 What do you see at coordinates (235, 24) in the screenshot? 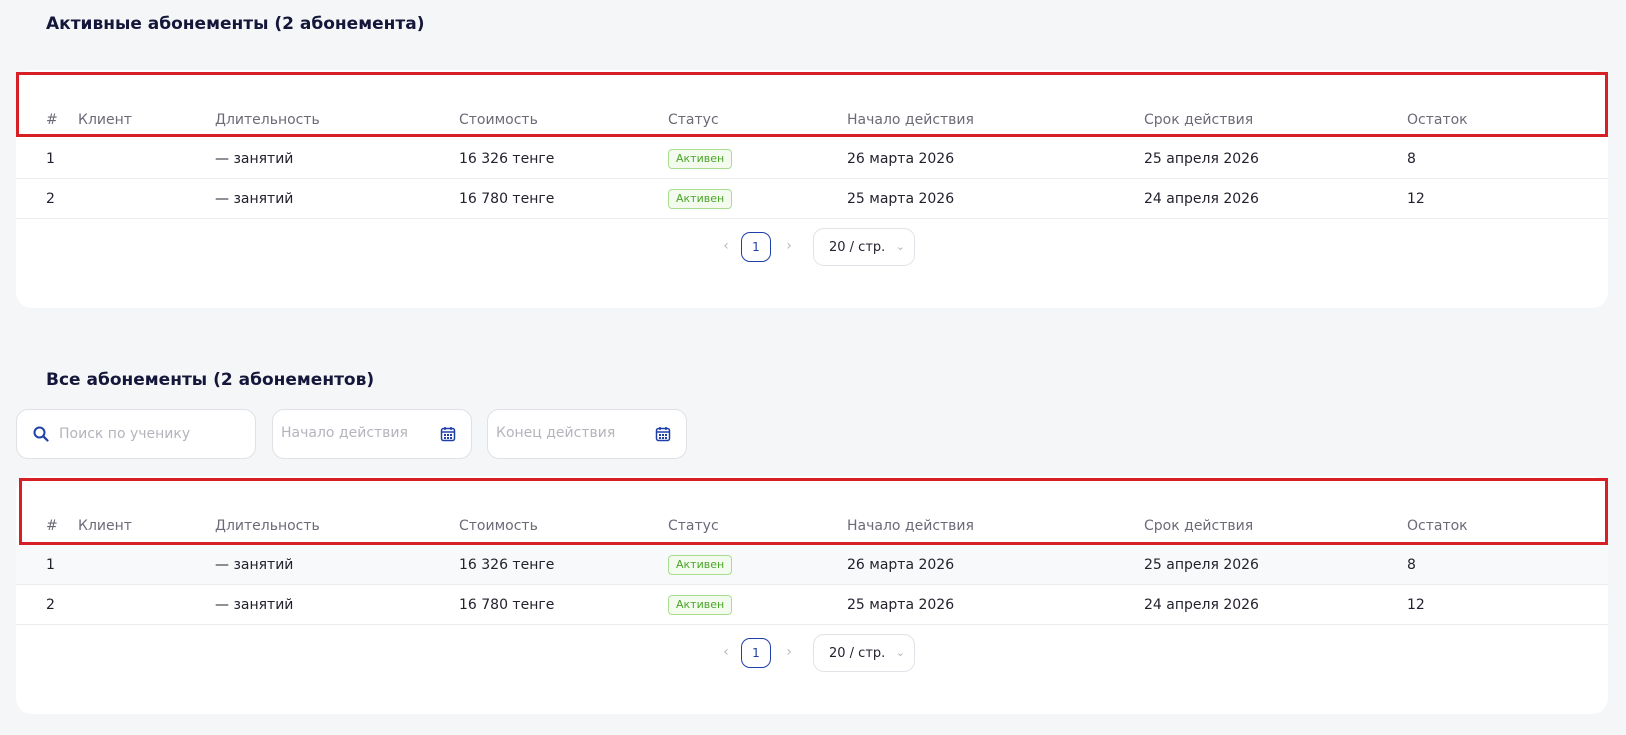
I see `active-section-title: Активные абонементы (2 абонемента)` at bounding box center [235, 24].